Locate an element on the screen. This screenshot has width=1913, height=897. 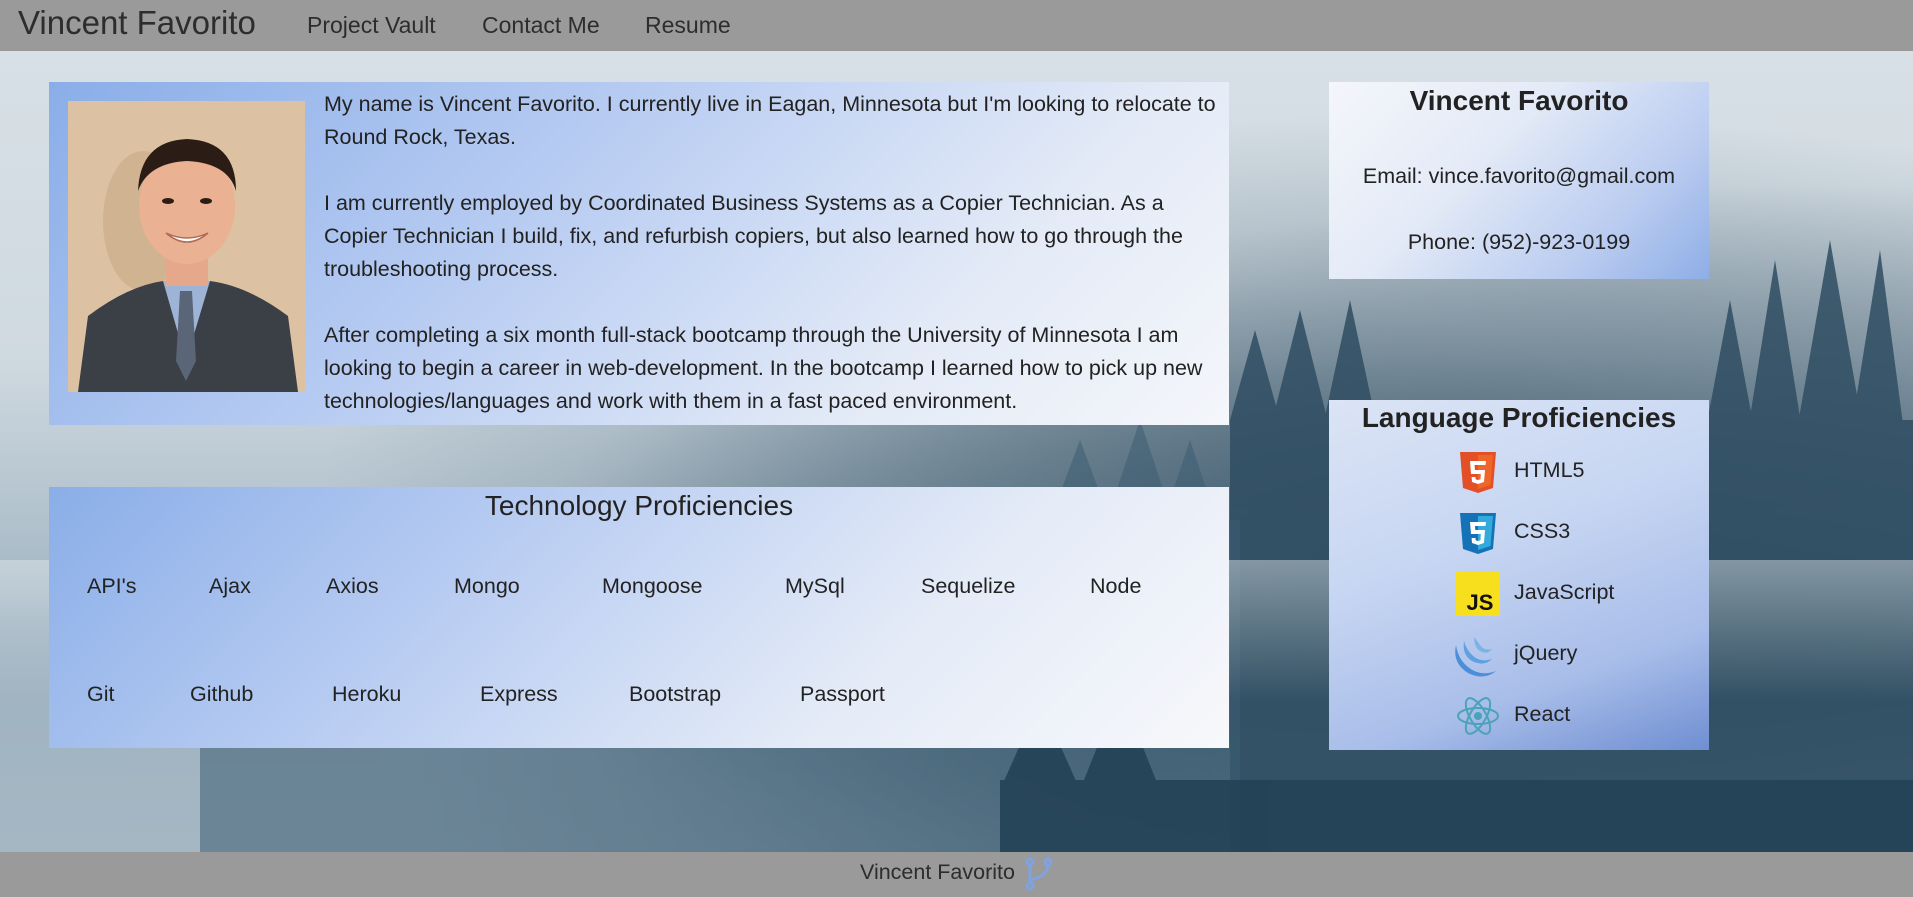
tech-item: Ajax is located at coordinates (230, 586).